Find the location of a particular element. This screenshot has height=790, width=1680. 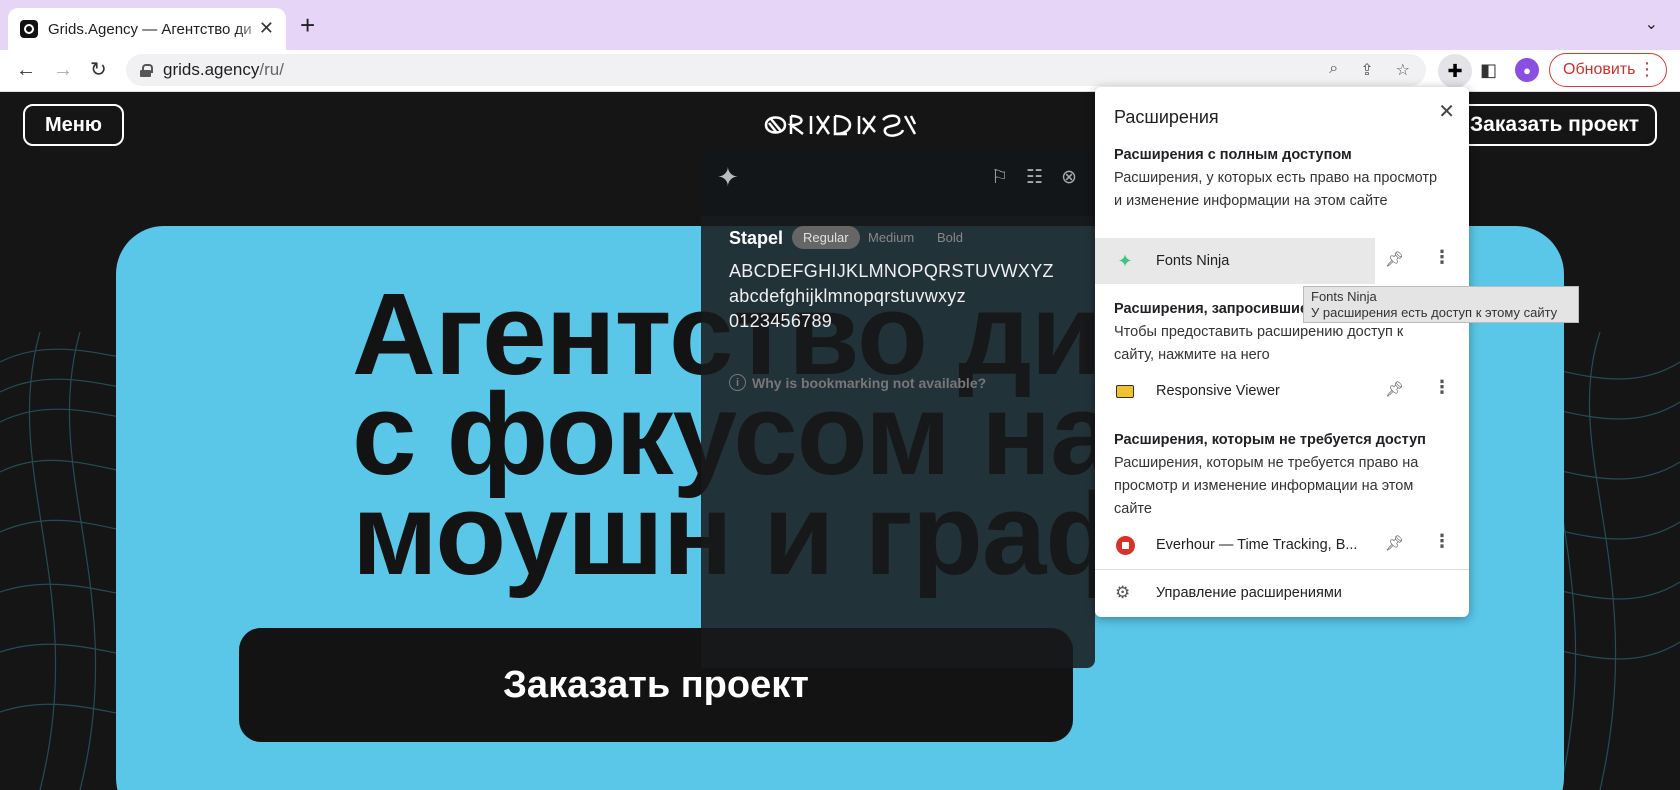

tab-strip: Grids.Agency — Агентство ди ✕ + ⌄ is located at coordinates (840, 25).